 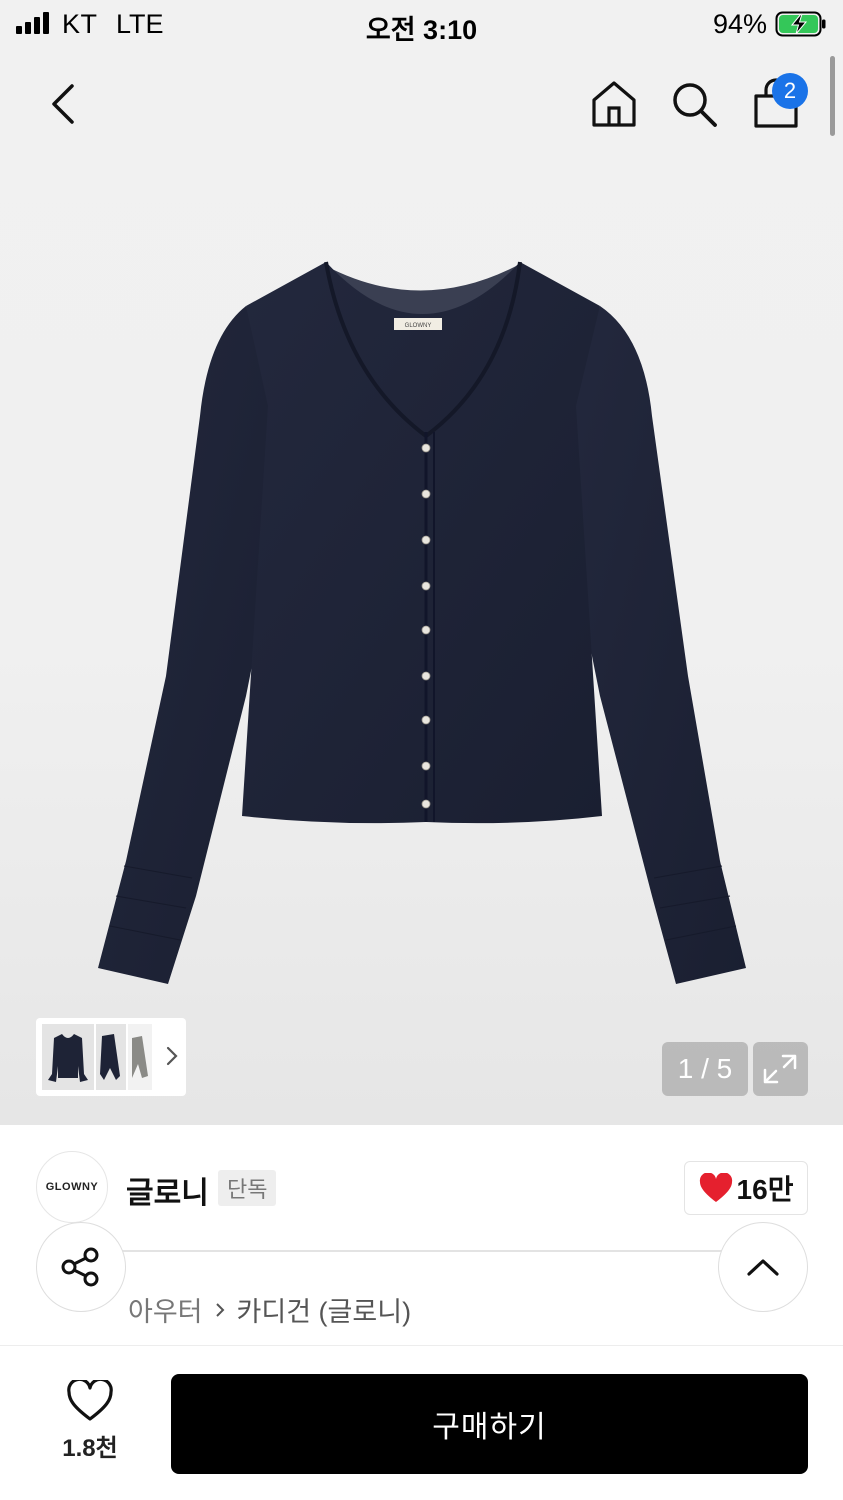 I want to click on heart-filled-icon, so click(x=715, y=1187).